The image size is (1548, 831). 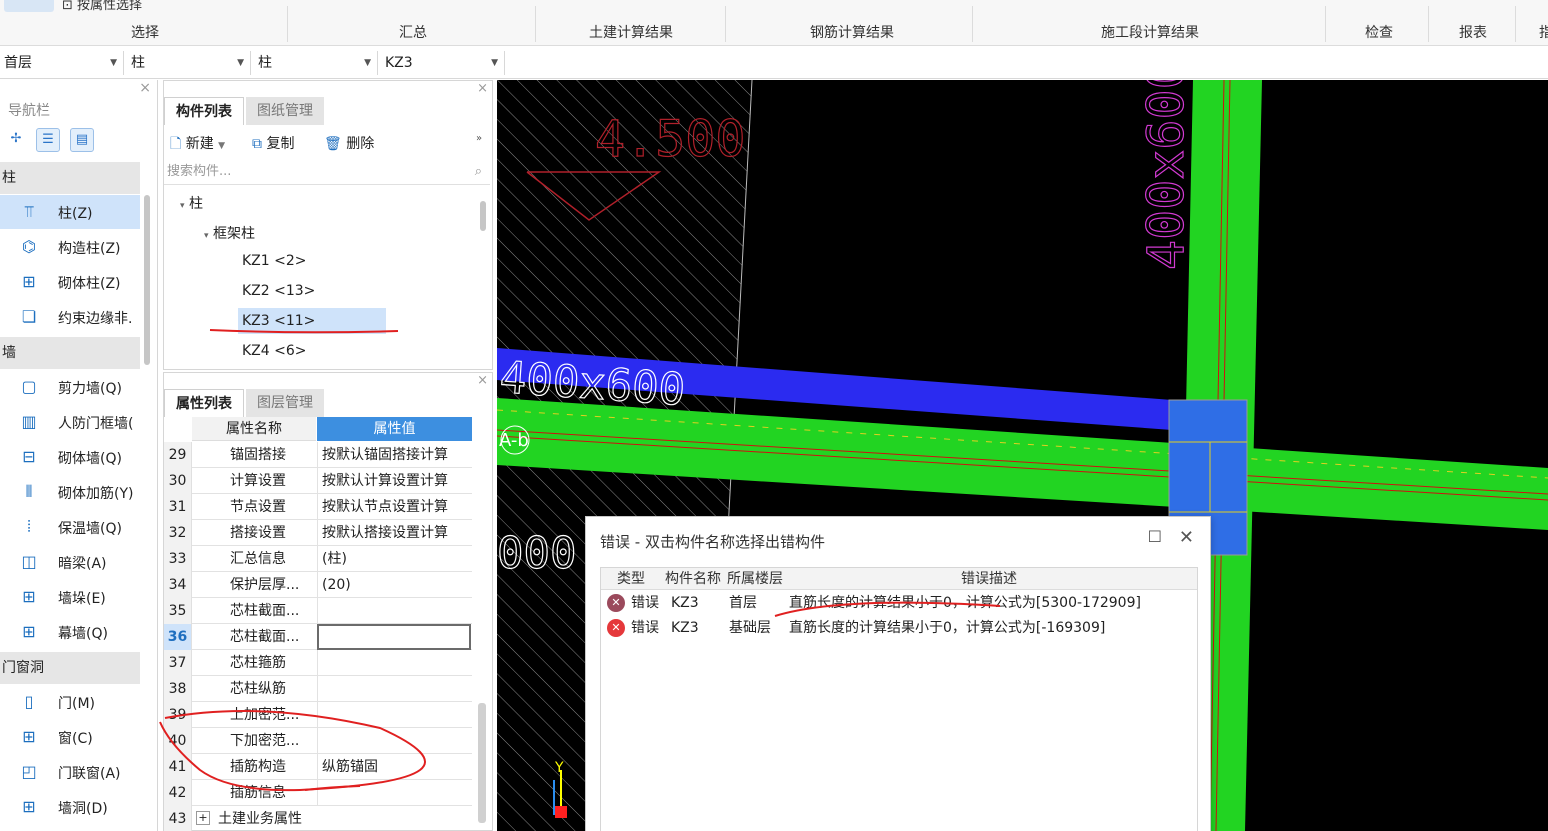 I want to click on edge-member-icon: ❏, so click(x=29, y=316).